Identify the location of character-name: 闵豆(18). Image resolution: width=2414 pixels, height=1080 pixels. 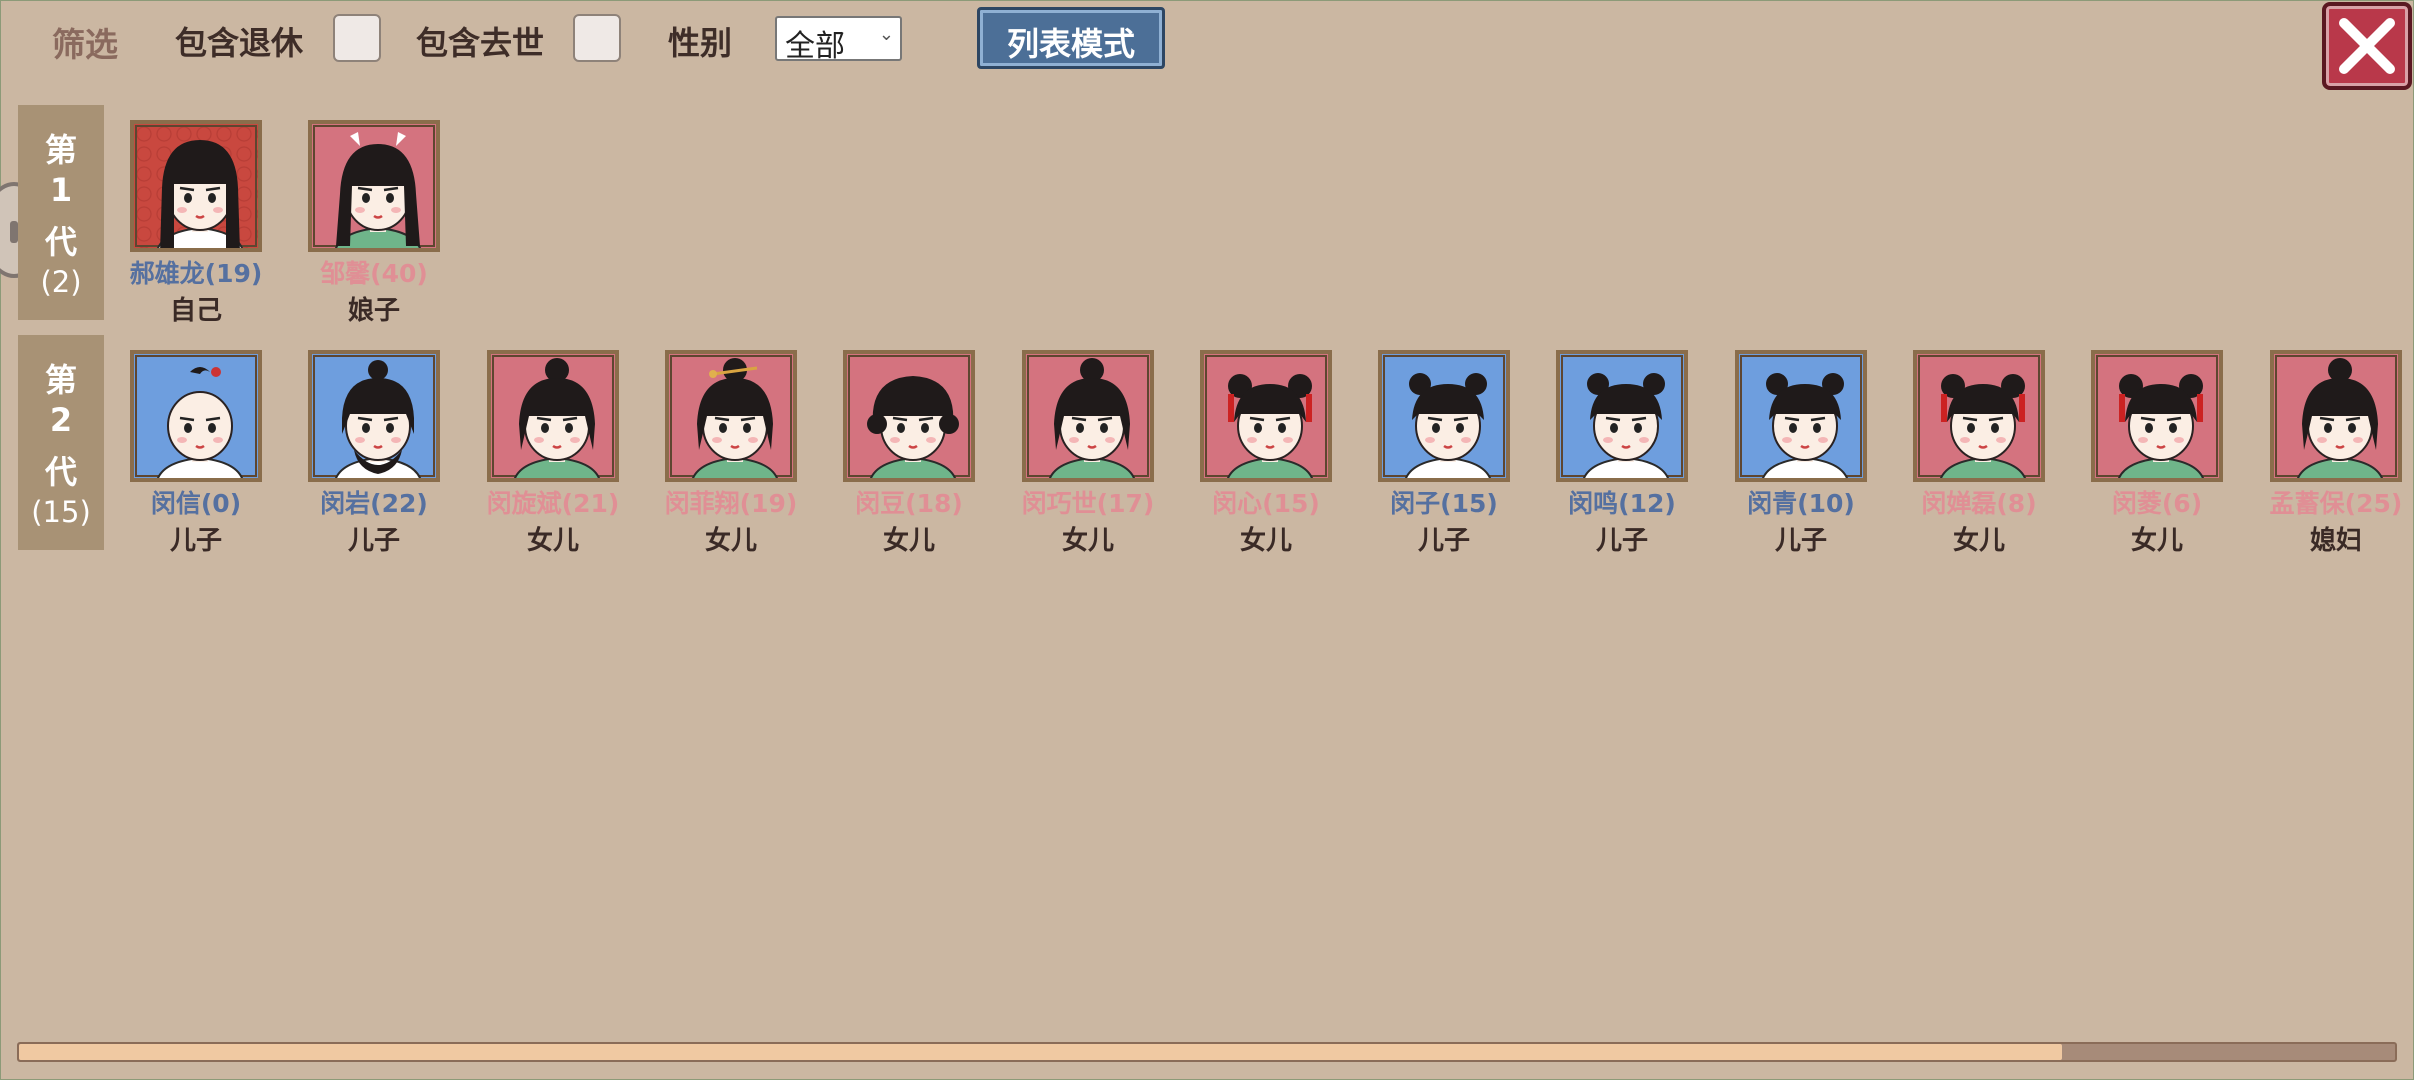
(909, 503).